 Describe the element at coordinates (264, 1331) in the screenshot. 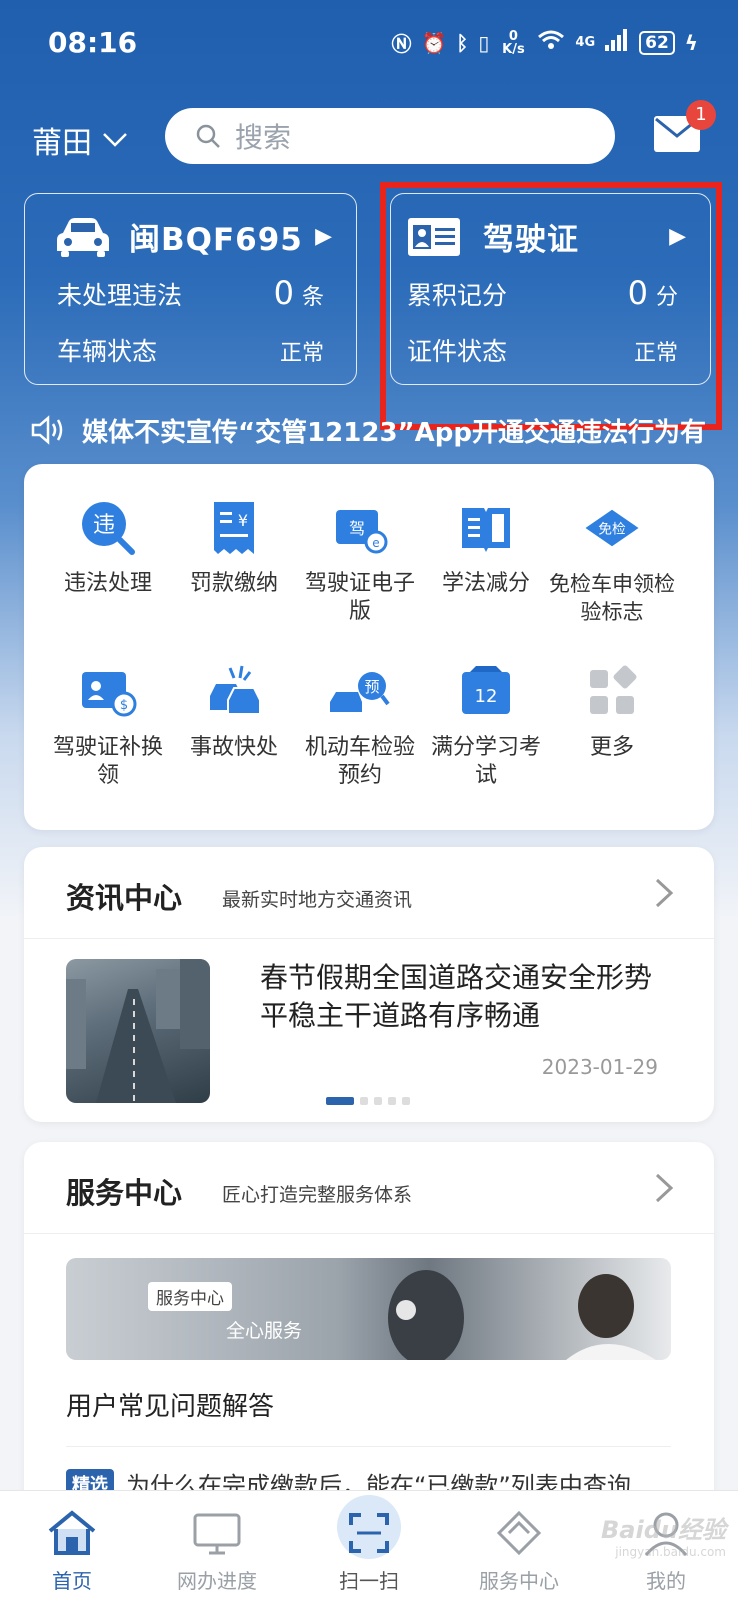

I see `banner-slogan: 全心服务` at that location.